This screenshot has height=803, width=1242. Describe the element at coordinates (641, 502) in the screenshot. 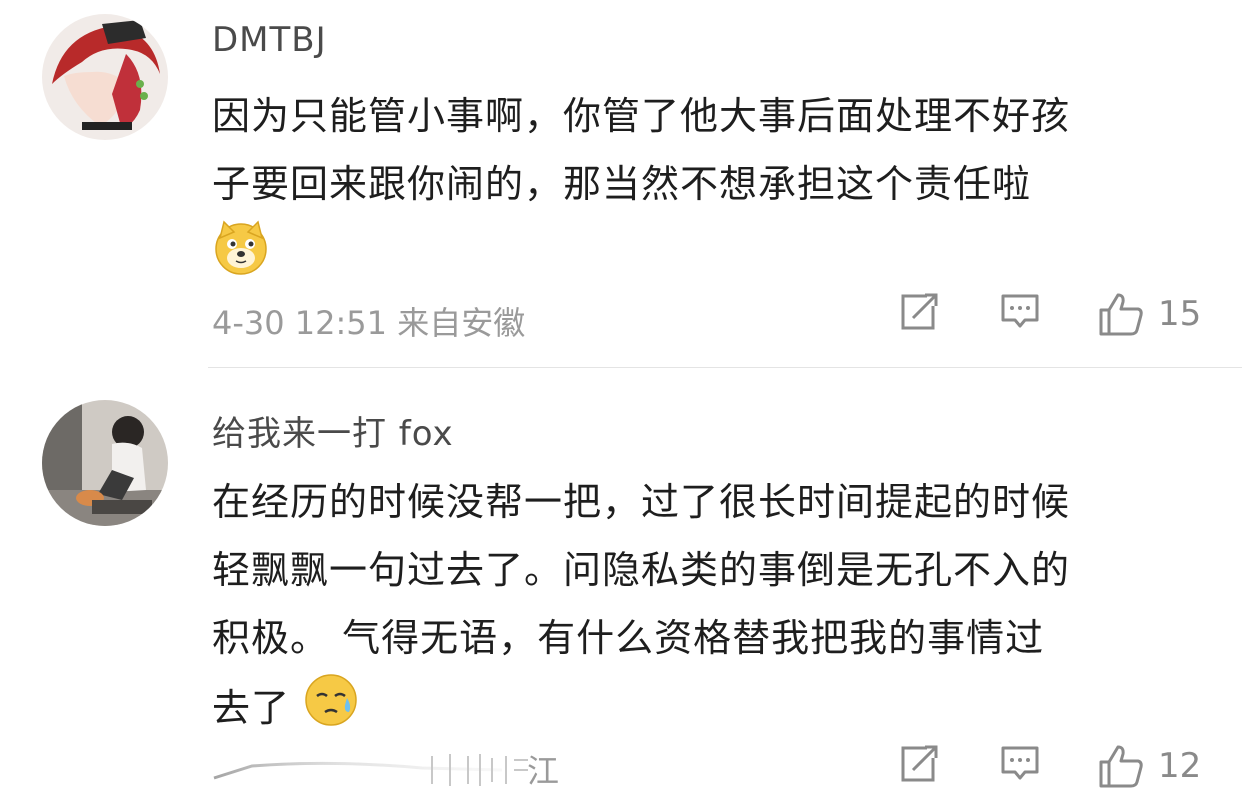

I see `comment-text-line: 在经历的时候没帮一把，过了很长时间提起的时候` at that location.